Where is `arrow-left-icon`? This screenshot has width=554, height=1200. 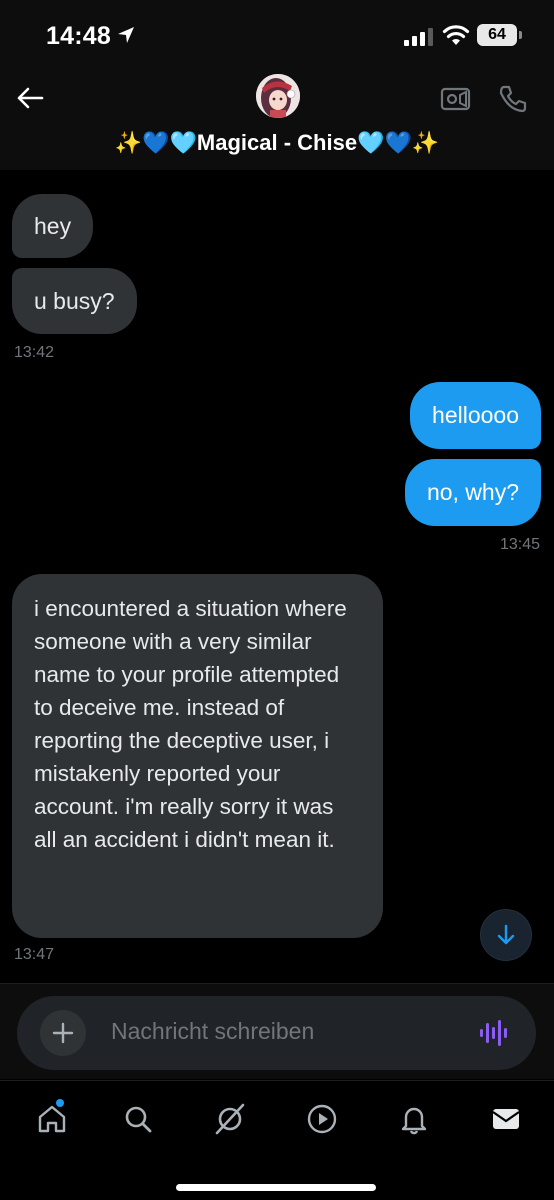
arrow-left-icon is located at coordinates (30, 98).